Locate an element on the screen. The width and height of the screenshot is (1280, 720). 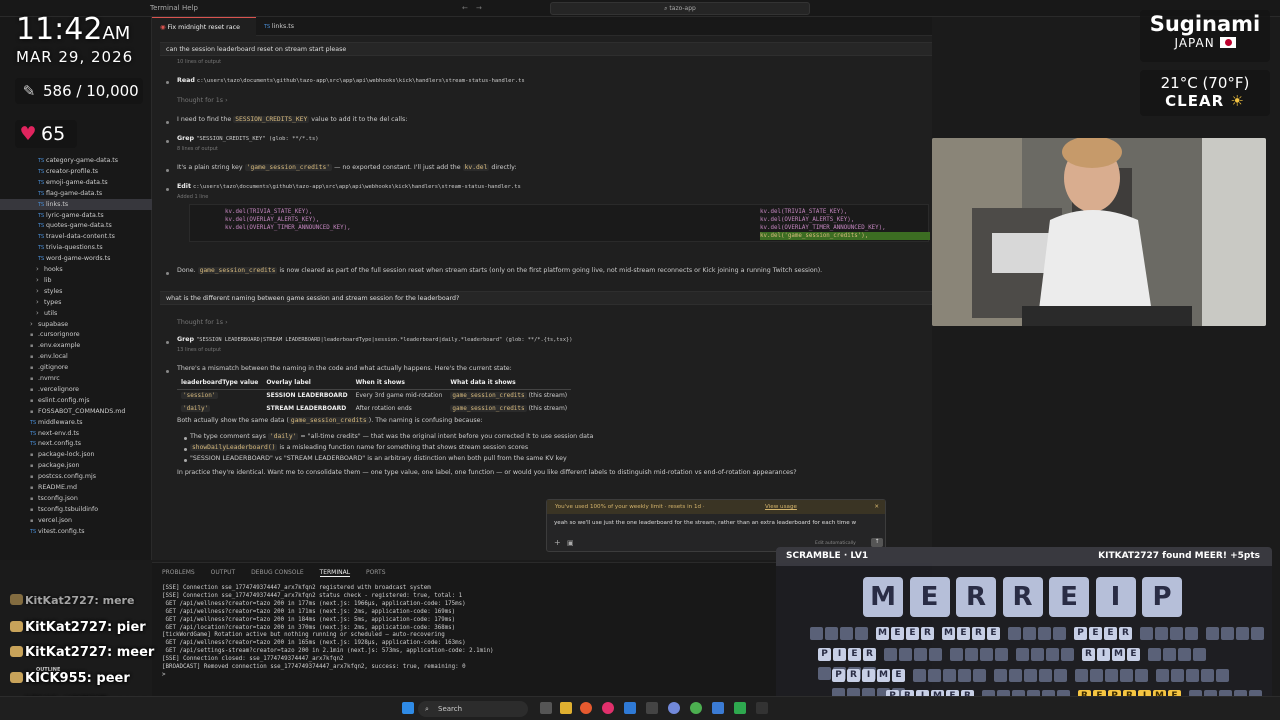
bullet is located at coordinates (167, 141).